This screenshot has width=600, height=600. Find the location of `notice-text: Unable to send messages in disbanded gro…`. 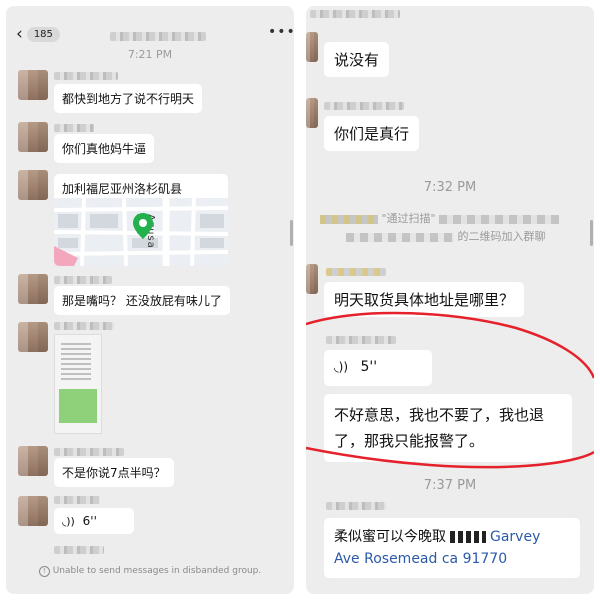

notice-text: Unable to send messages in disbanded gro… is located at coordinates (157, 571).